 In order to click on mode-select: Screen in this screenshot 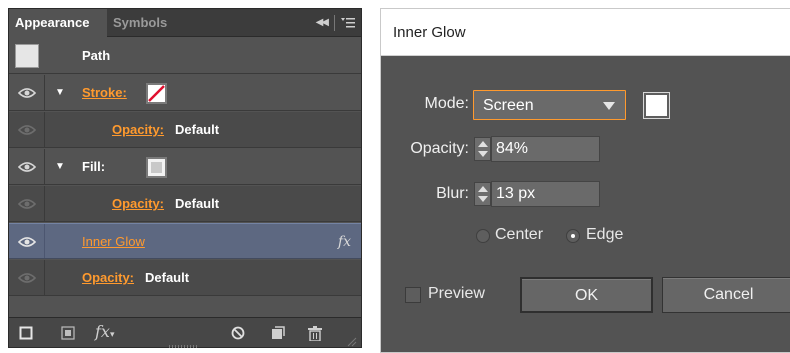, I will do `click(549, 105)`.